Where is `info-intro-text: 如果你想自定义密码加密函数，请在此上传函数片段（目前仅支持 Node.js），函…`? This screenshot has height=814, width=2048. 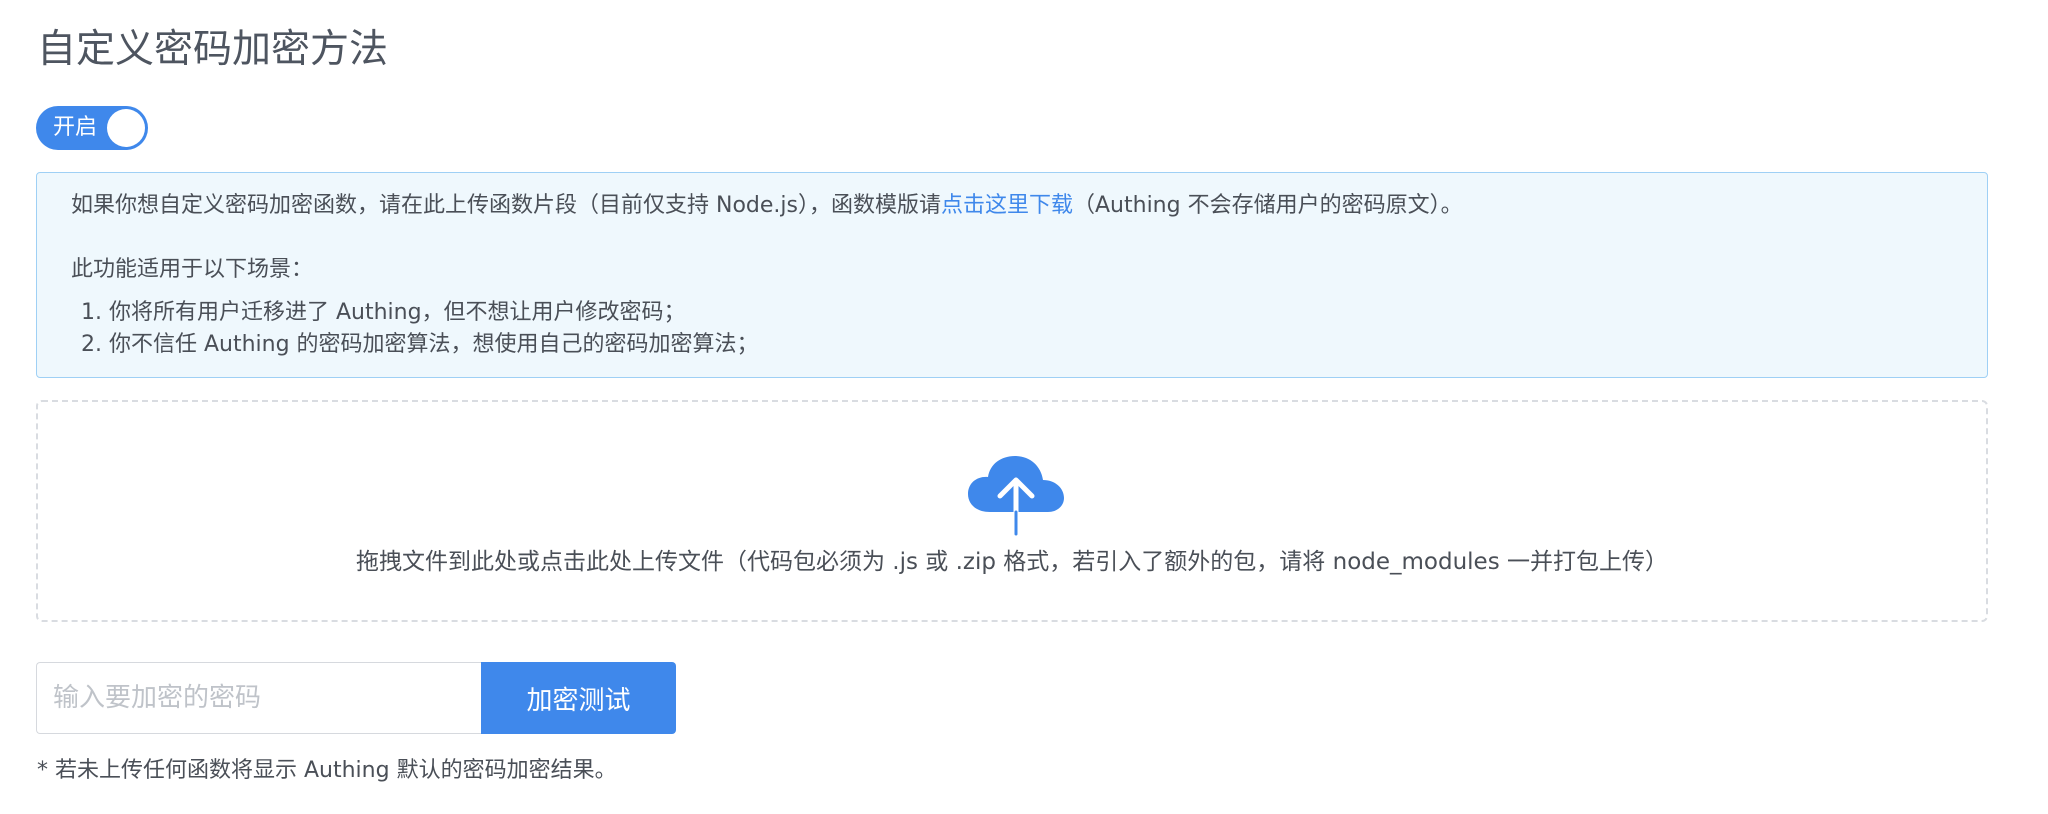
info-intro-text: 如果你想自定义密码加密函数，请在此上传函数片段（目前仅支持 Node.js），函… is located at coordinates (506, 205).